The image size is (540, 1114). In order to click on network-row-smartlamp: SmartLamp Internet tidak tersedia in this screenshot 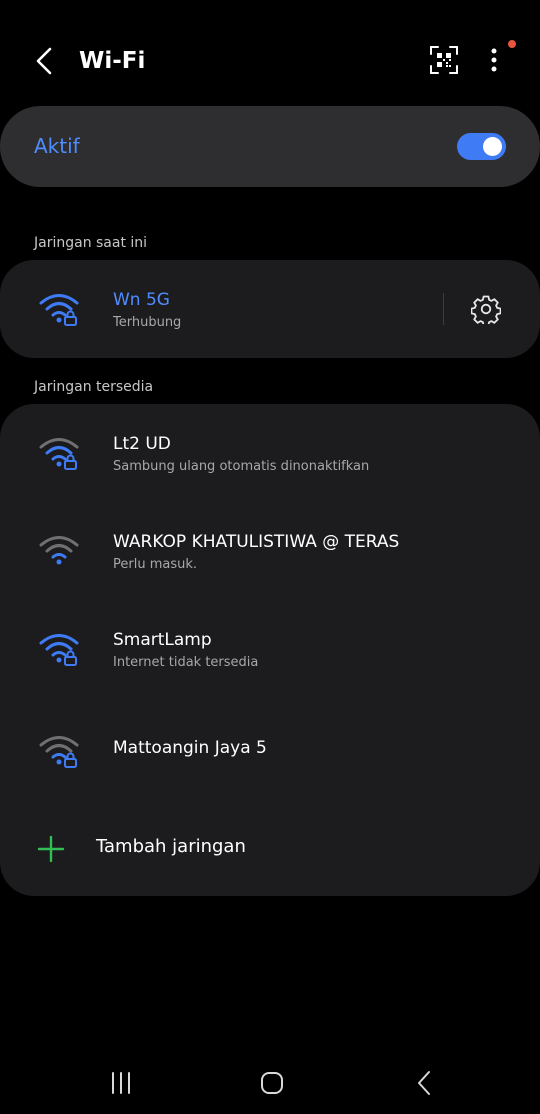, I will do `click(270, 649)`.